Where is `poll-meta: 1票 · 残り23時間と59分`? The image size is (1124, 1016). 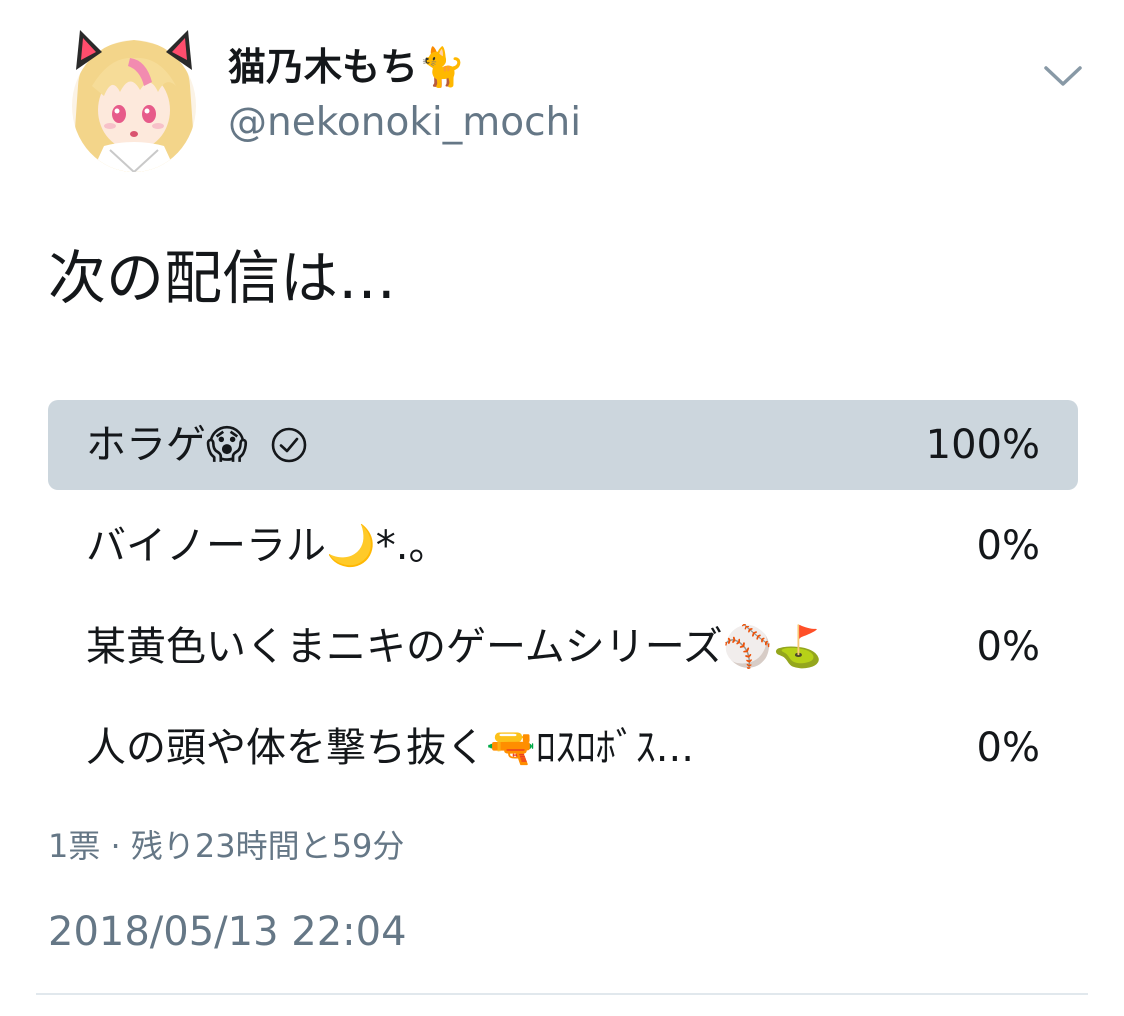
poll-meta: 1票 · 残り23時間と59分 is located at coordinates (226, 846).